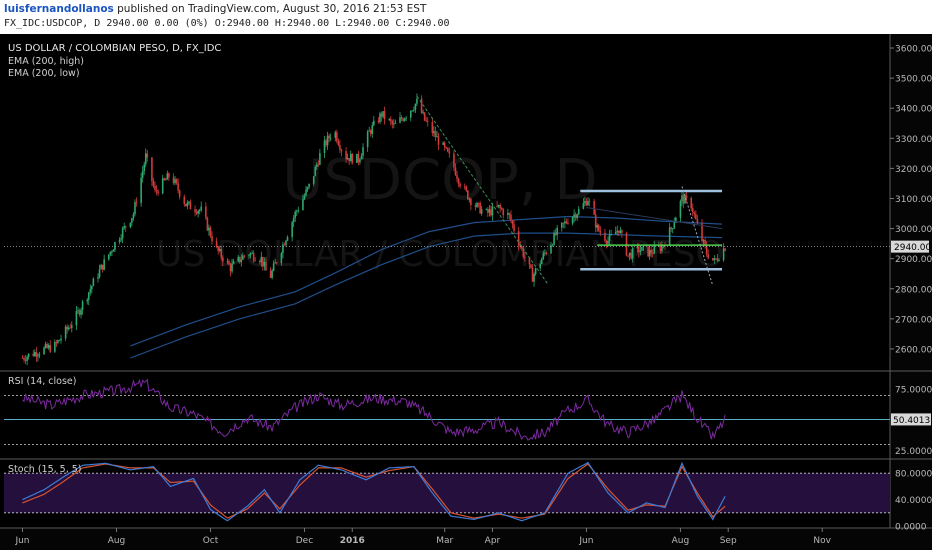  Describe the element at coordinates (913, 50) in the screenshot. I see `price-tick-label: 3600.00` at that location.